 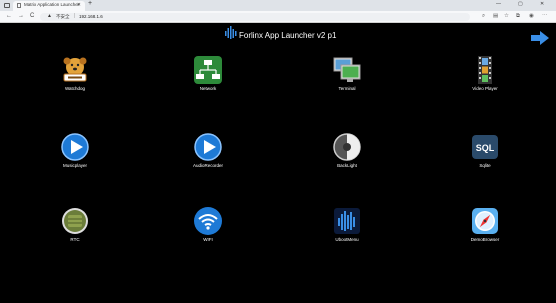 I want to click on app-label: Watchdog, so click(x=75, y=88).